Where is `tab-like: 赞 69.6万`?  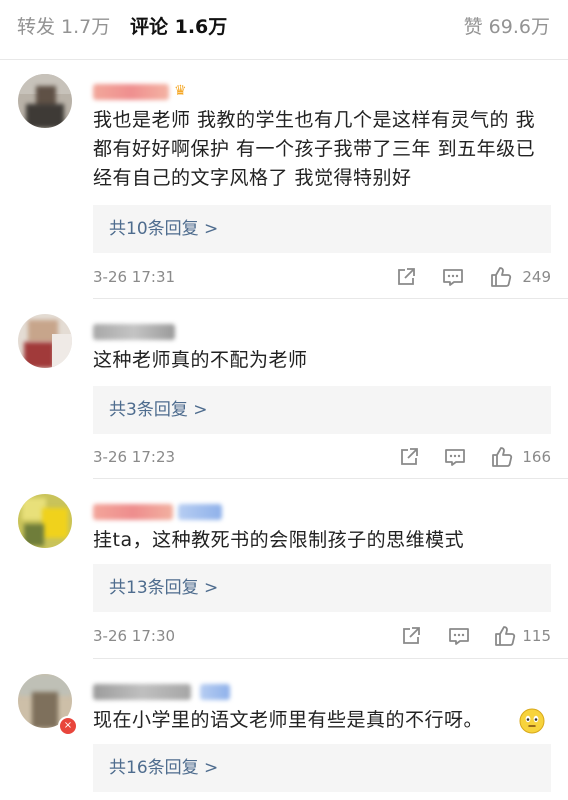 tab-like: 赞 69.6万 is located at coordinates (507, 27).